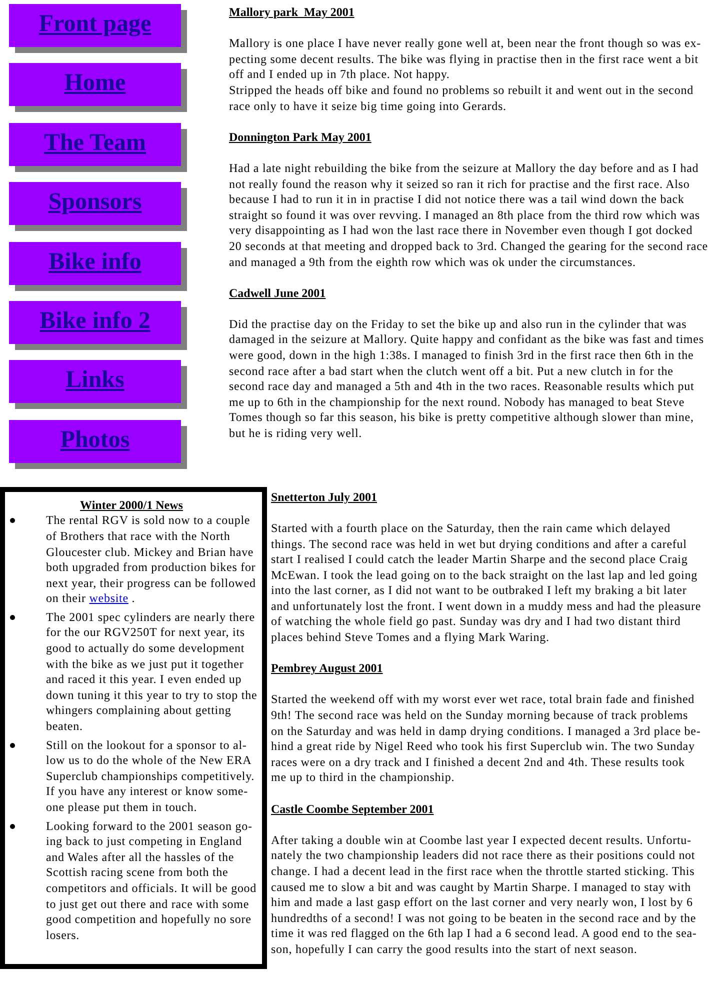  Describe the element at coordinates (292, 13) in the screenshot. I see `section-heading: Mallory park May 2001` at that location.